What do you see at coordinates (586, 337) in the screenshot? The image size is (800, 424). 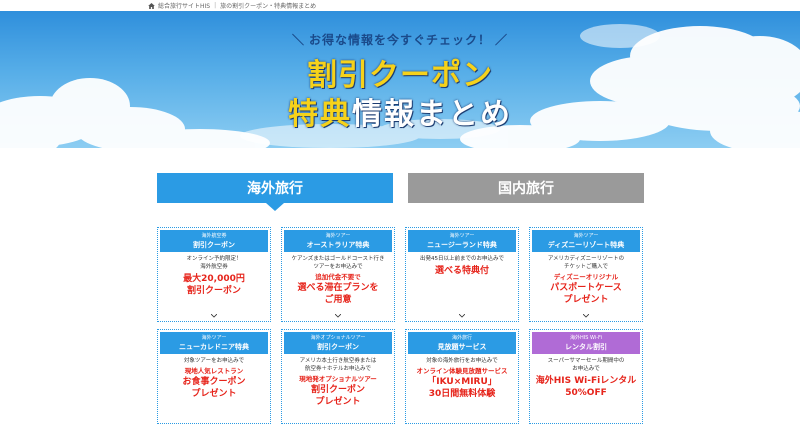 I see `card-category: 海外HIS Wi-Fi` at bounding box center [586, 337].